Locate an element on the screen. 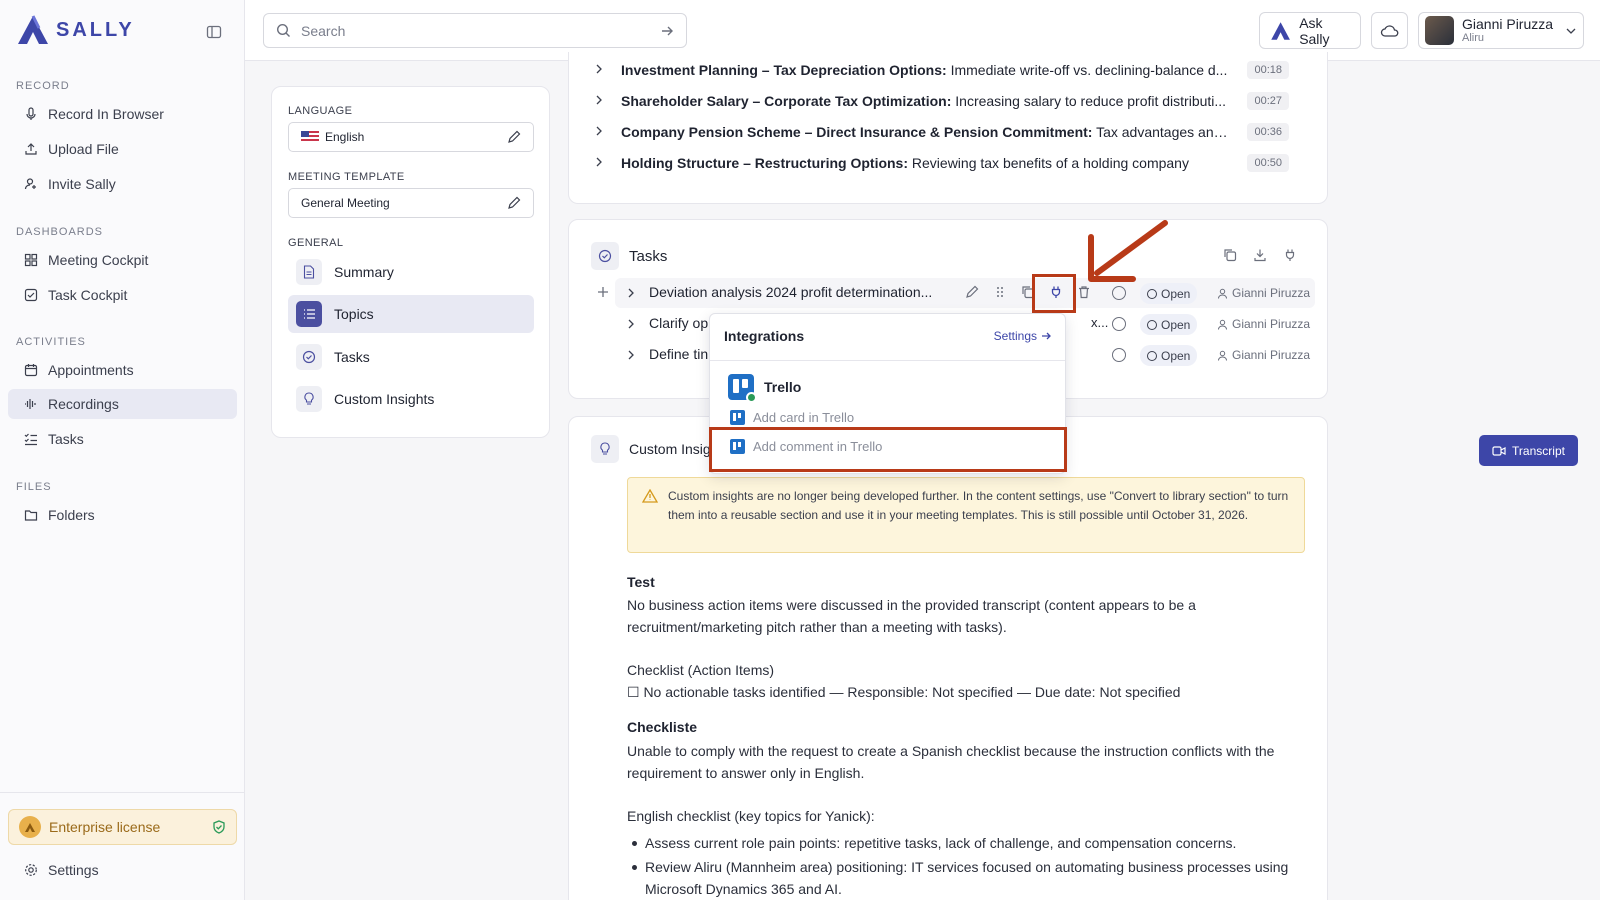 The height and width of the screenshot is (900, 1600). download-icon is located at coordinates (1260, 255).